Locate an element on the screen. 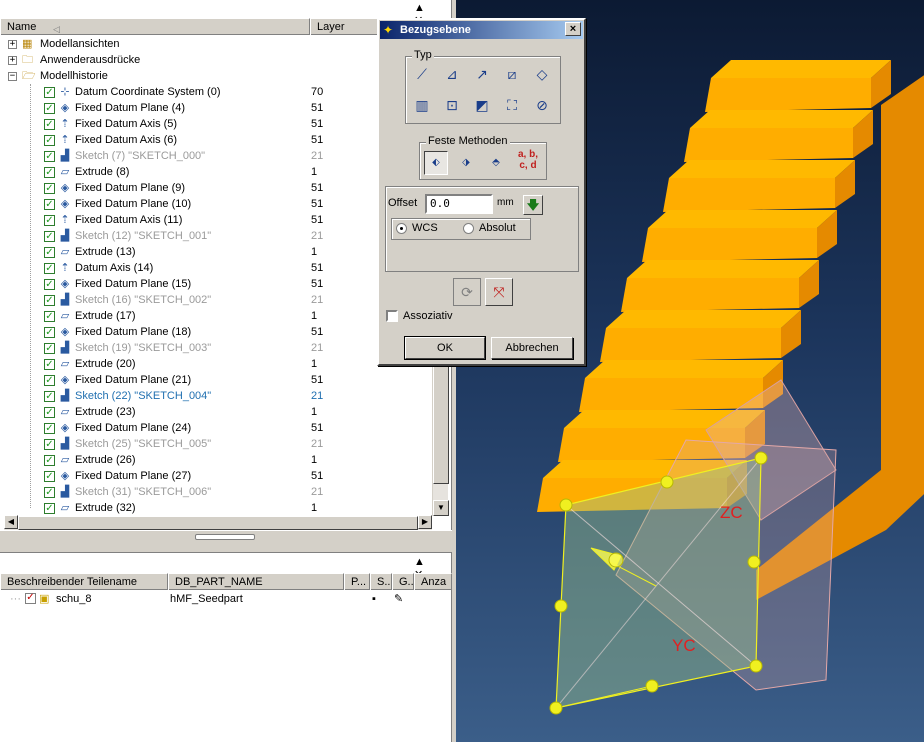 This screenshot has height=742, width=924. dialog-title-bar: ✦ Bezugsebene is located at coordinates (481, 30).